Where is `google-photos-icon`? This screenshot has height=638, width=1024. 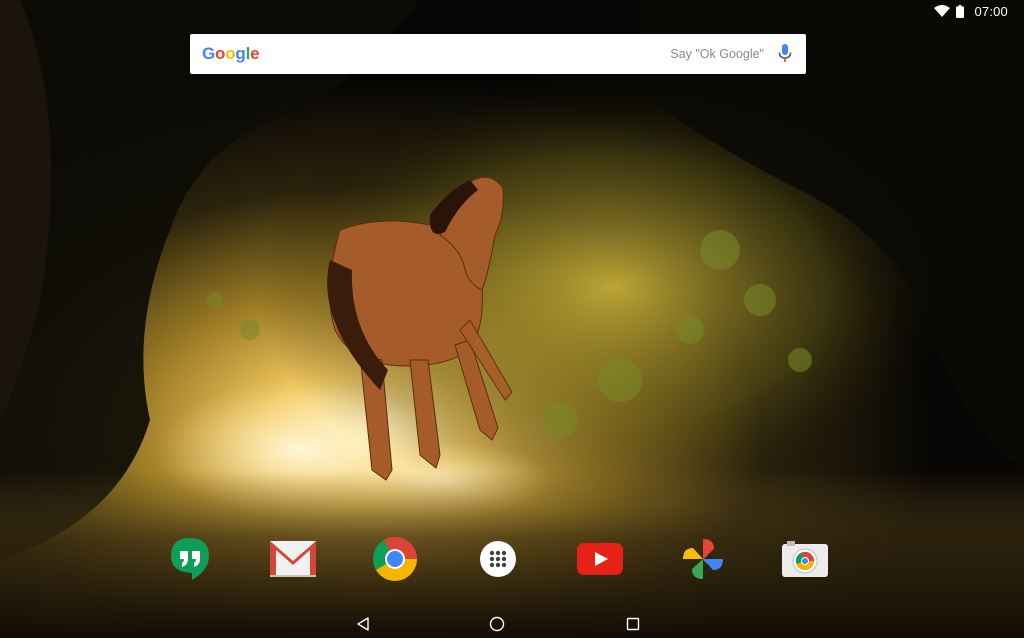
google-photos-icon is located at coordinates (703, 559).